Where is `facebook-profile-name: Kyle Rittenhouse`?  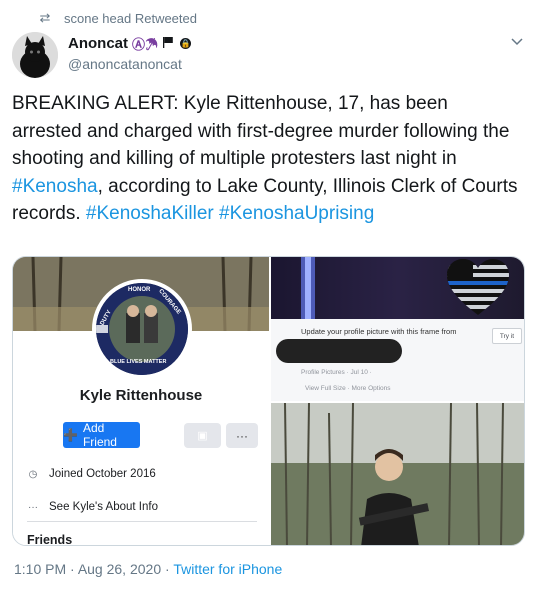 facebook-profile-name: Kyle Rittenhouse is located at coordinates (141, 395).